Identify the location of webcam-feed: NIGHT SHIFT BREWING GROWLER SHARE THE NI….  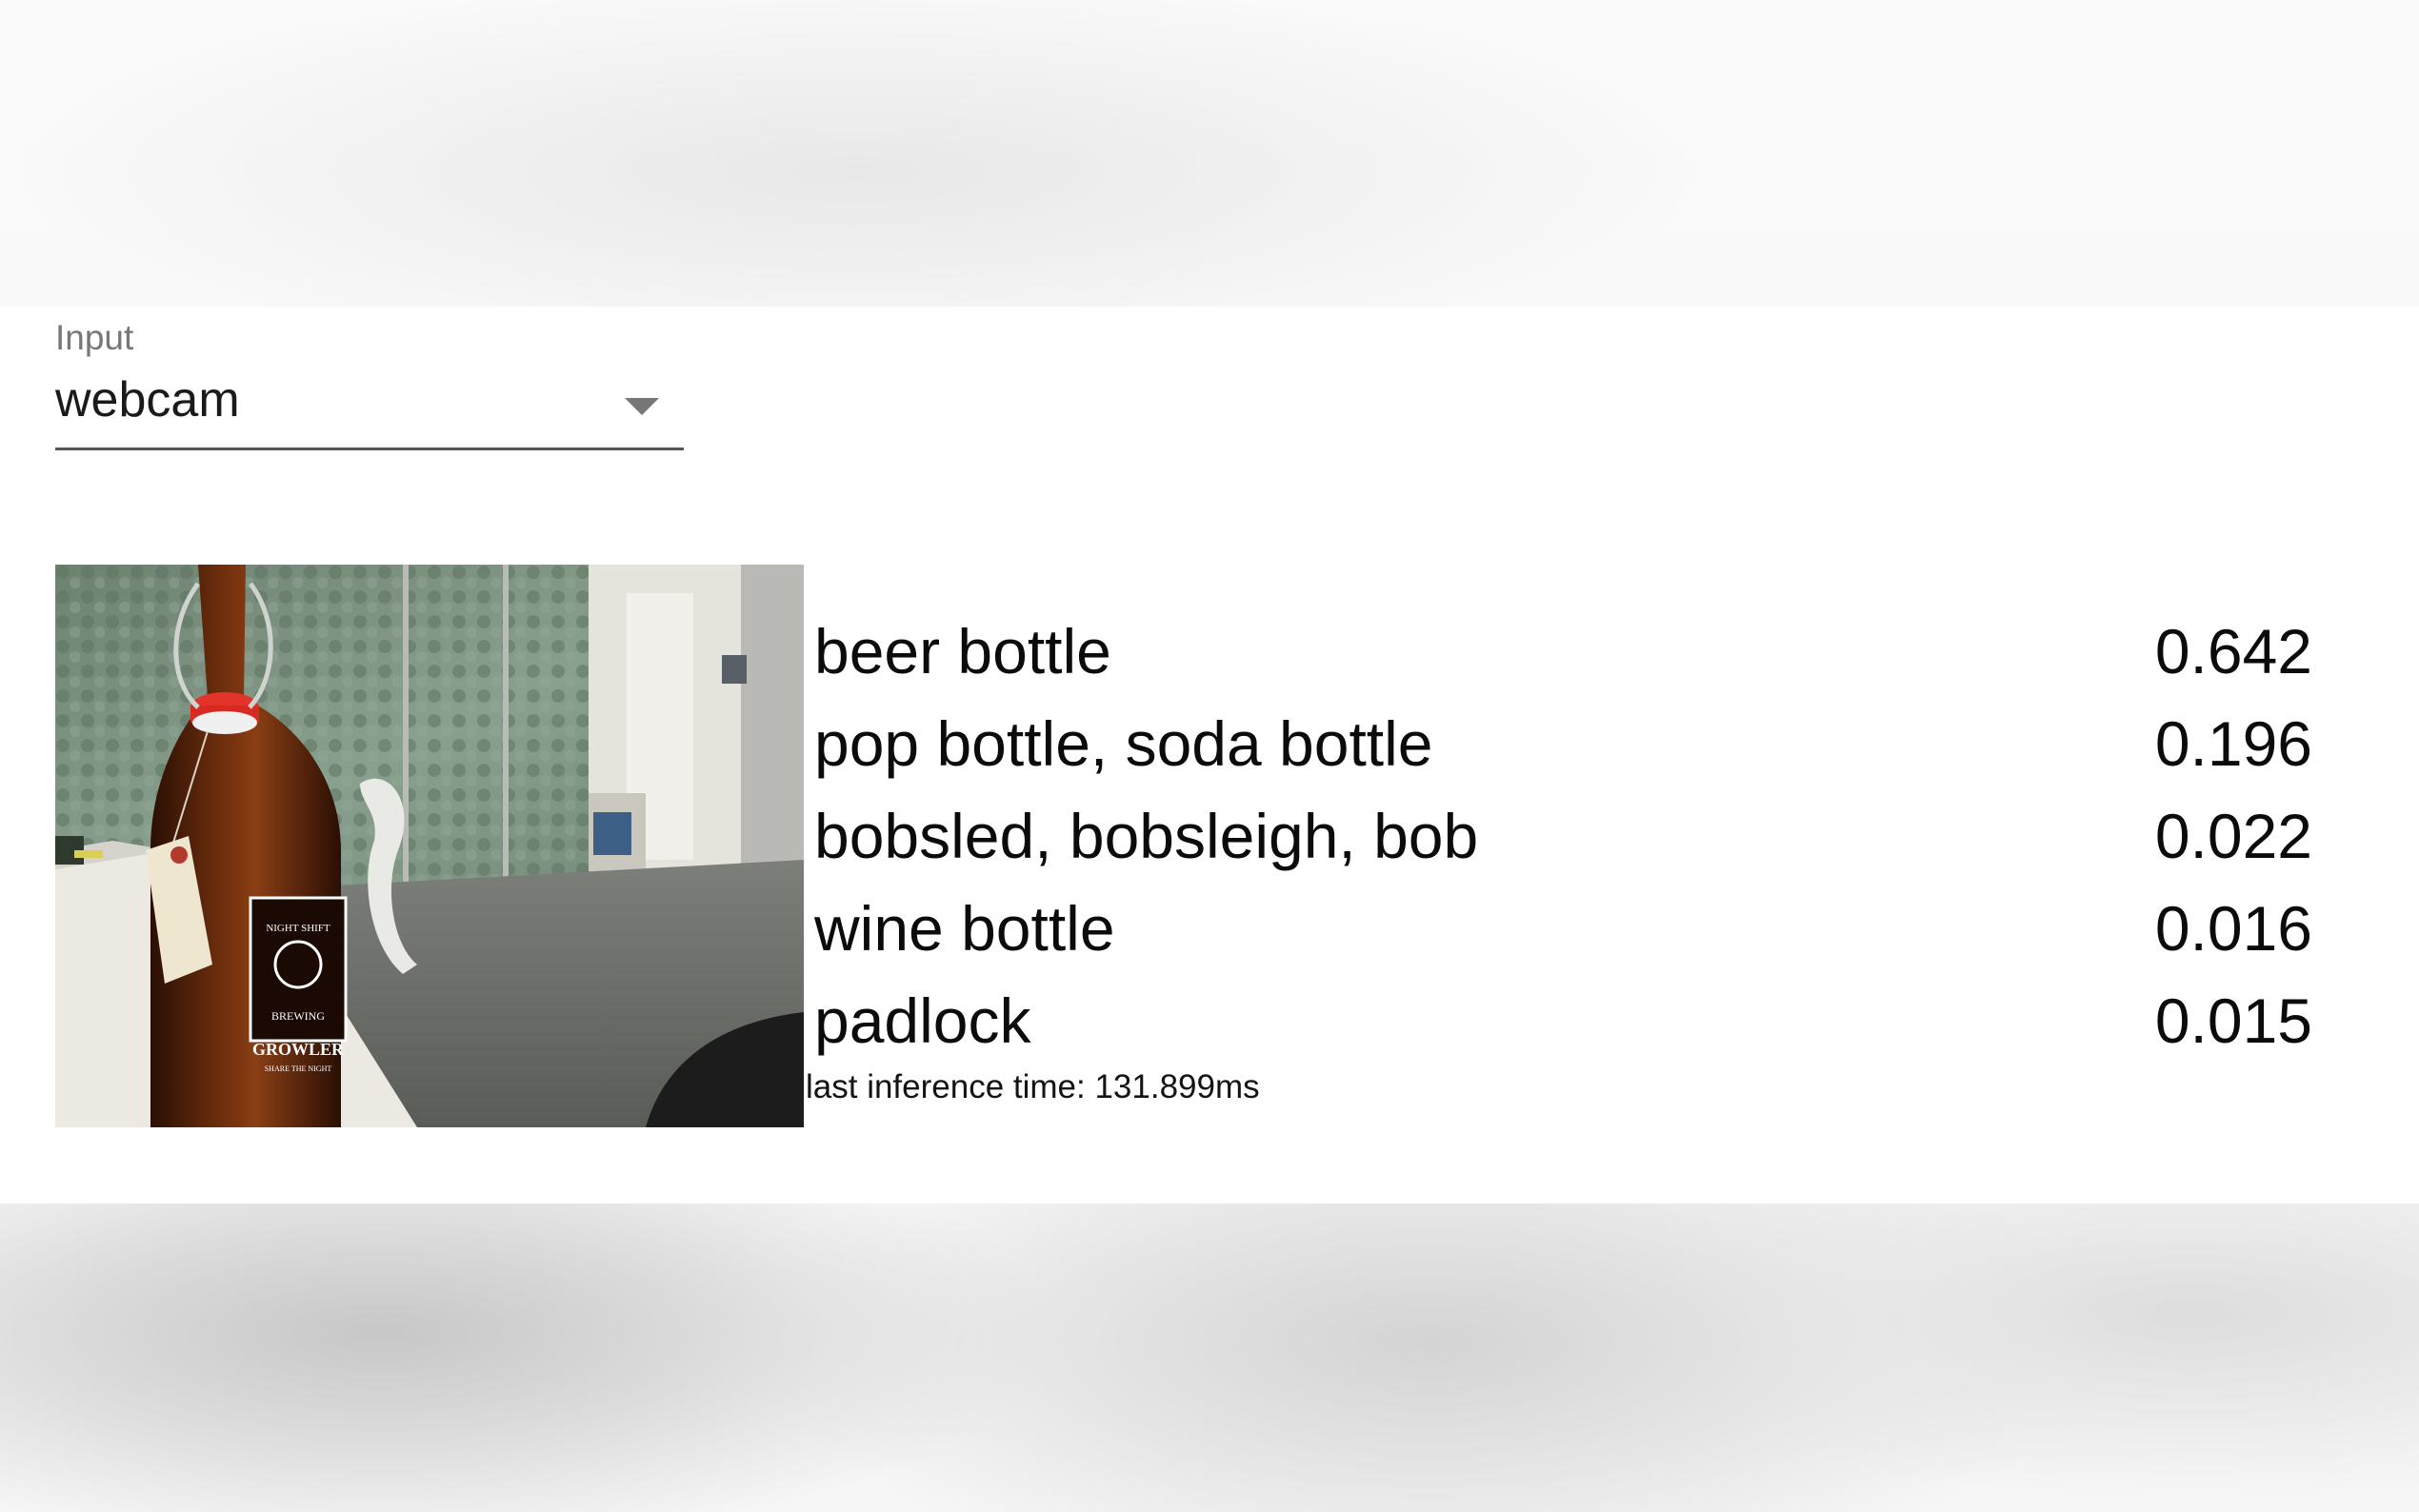
(429, 846).